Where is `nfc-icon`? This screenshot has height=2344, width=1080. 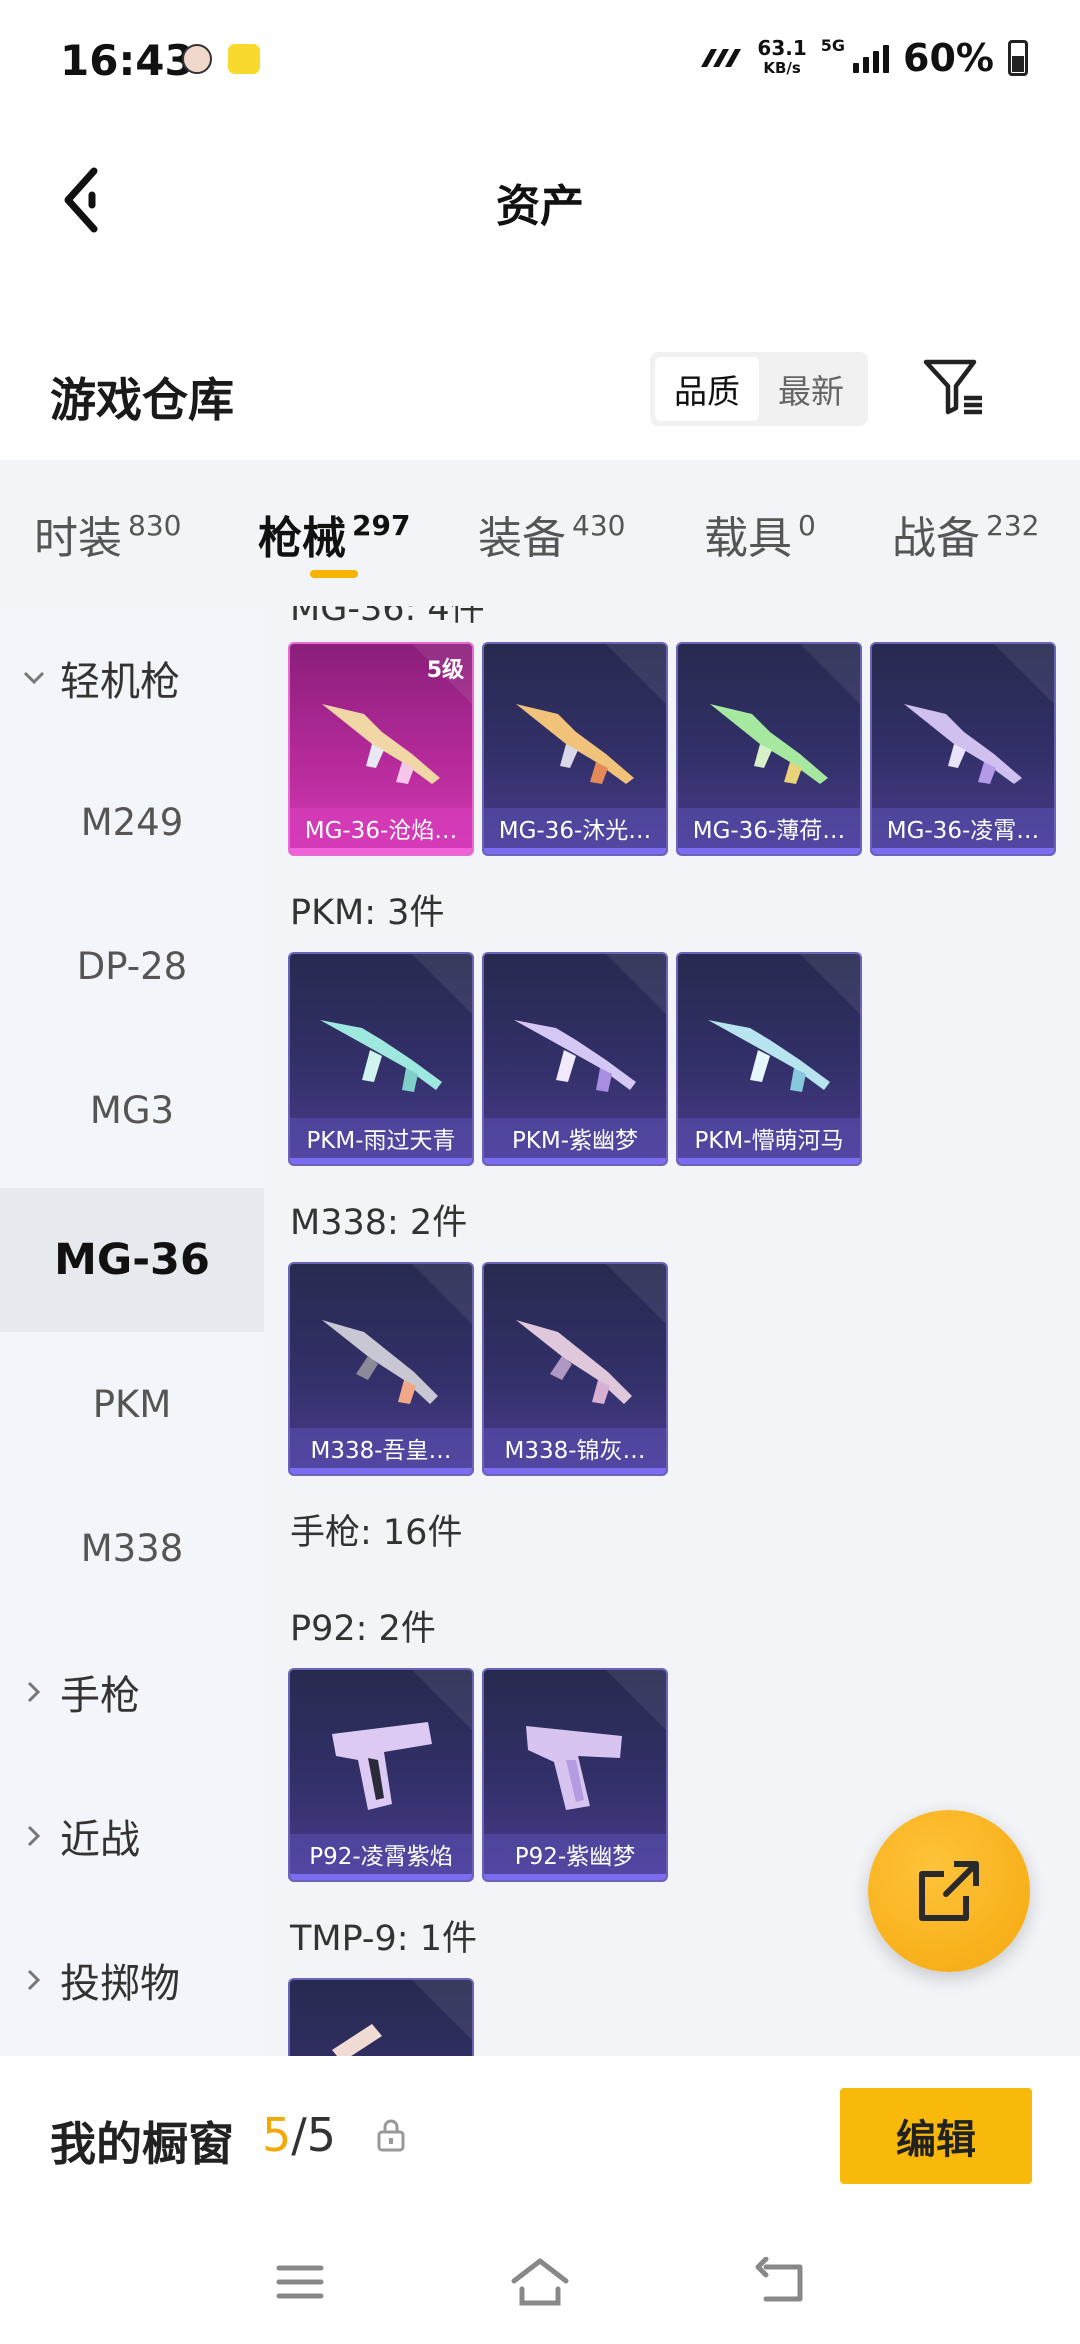
nfc-icon is located at coordinates (721, 58).